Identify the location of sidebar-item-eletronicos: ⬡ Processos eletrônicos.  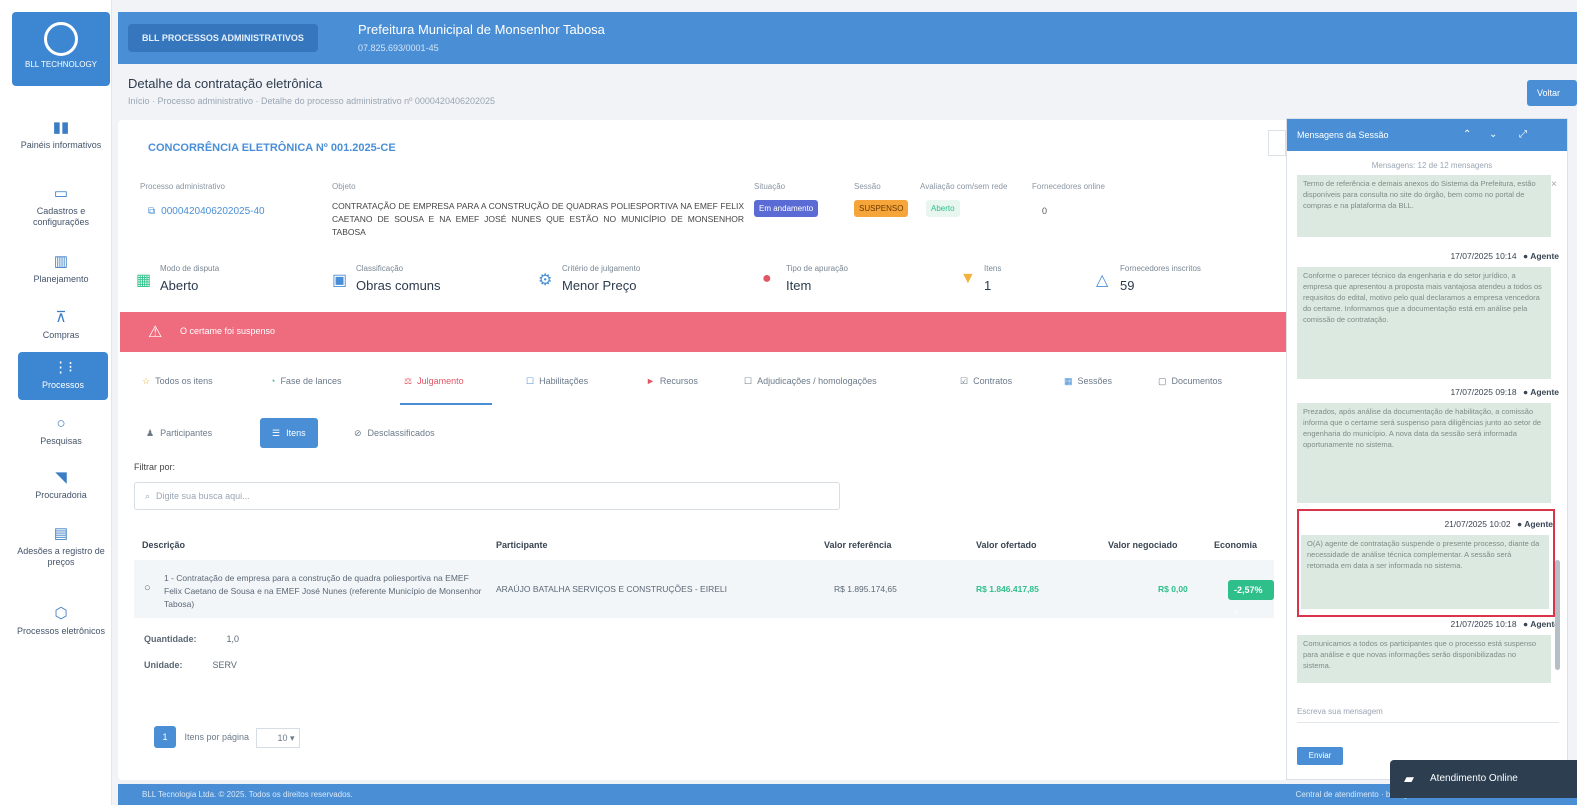
(61, 620).